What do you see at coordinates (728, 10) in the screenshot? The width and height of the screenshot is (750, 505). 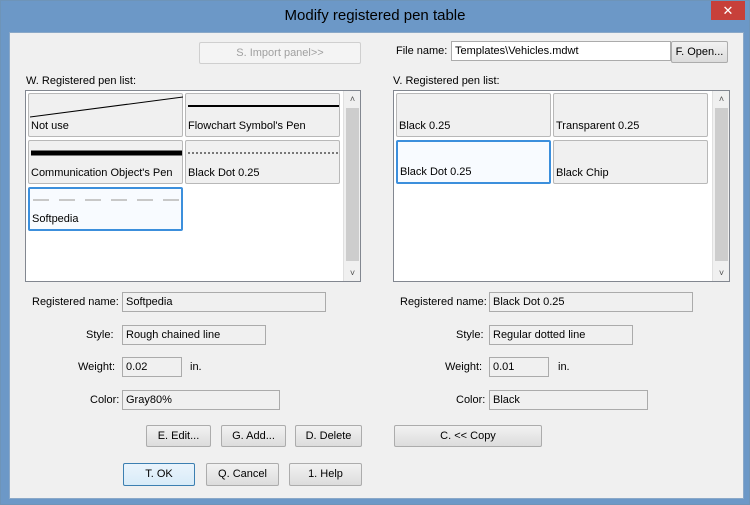 I see `close-icon: ✕` at bounding box center [728, 10].